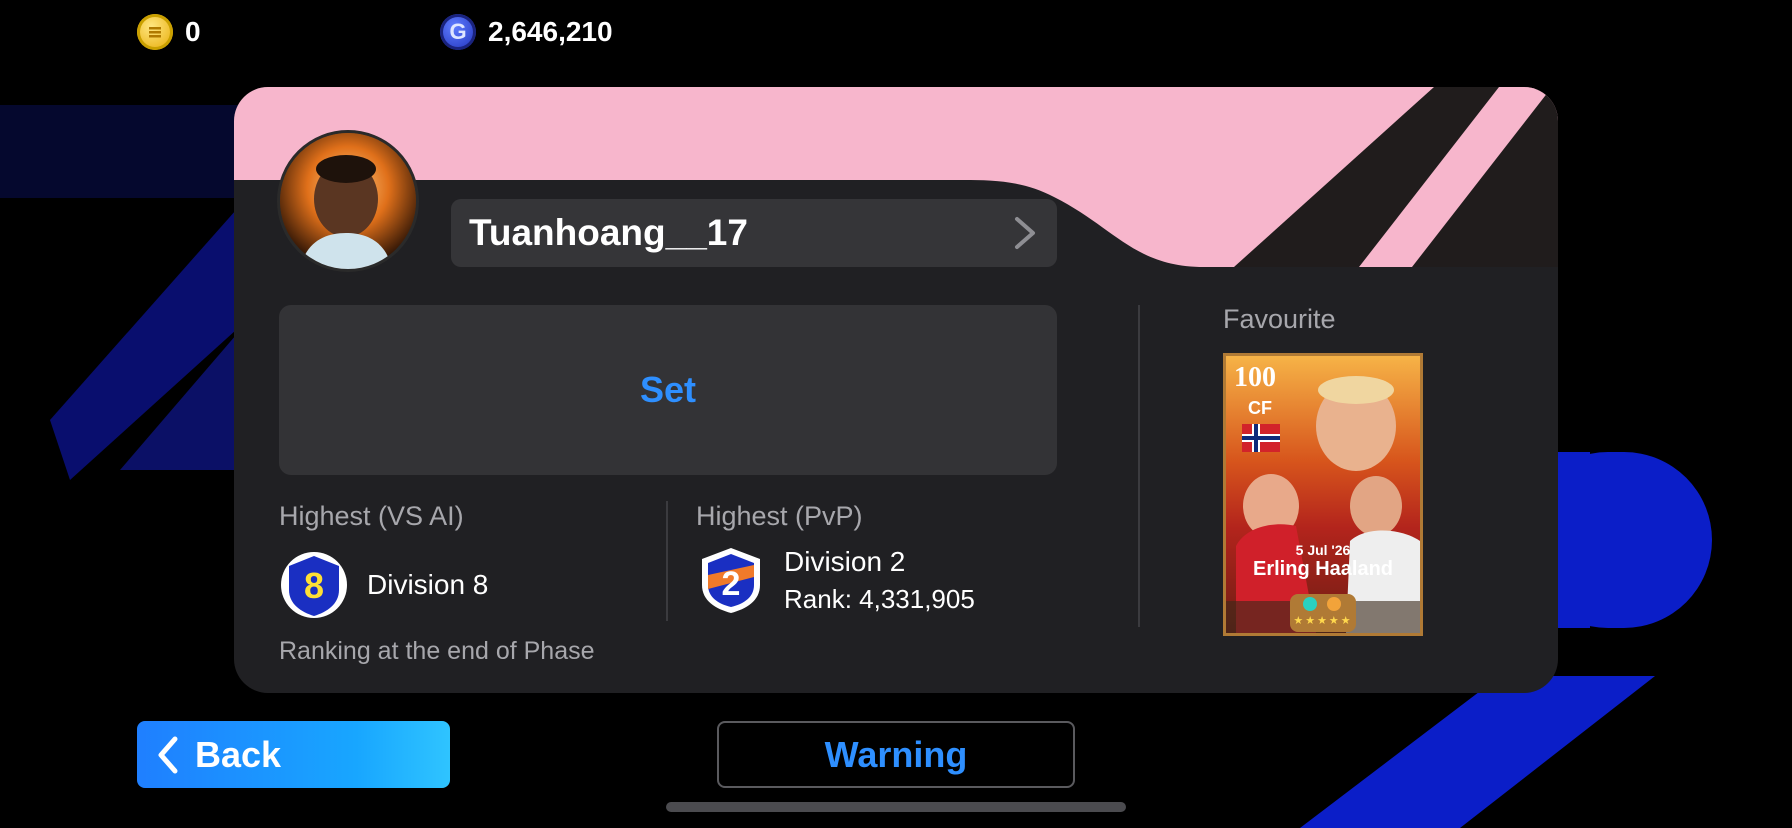 The height and width of the screenshot is (828, 1792). What do you see at coordinates (754, 233) in the screenshot?
I see `username-bar: Tuanhoang__17` at bounding box center [754, 233].